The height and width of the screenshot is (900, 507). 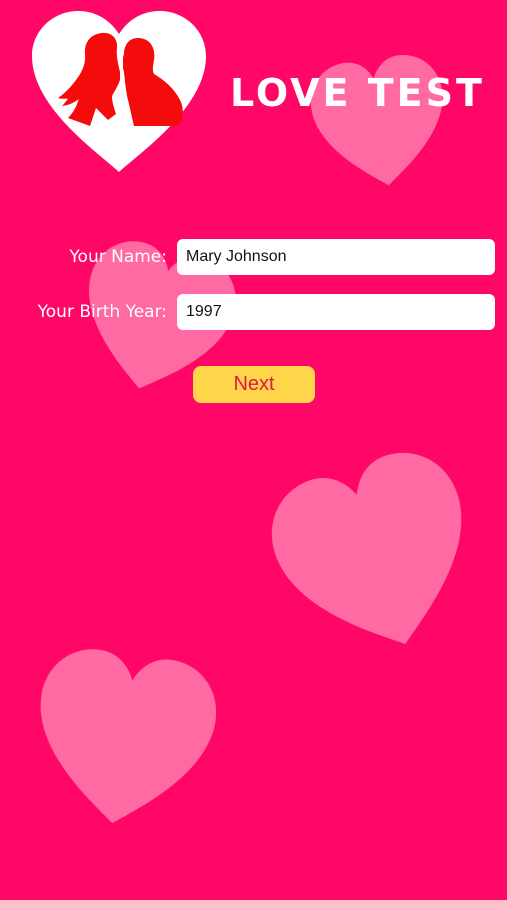 What do you see at coordinates (357, 93) in the screenshot?
I see `app-title: LOVE TEST` at bounding box center [357, 93].